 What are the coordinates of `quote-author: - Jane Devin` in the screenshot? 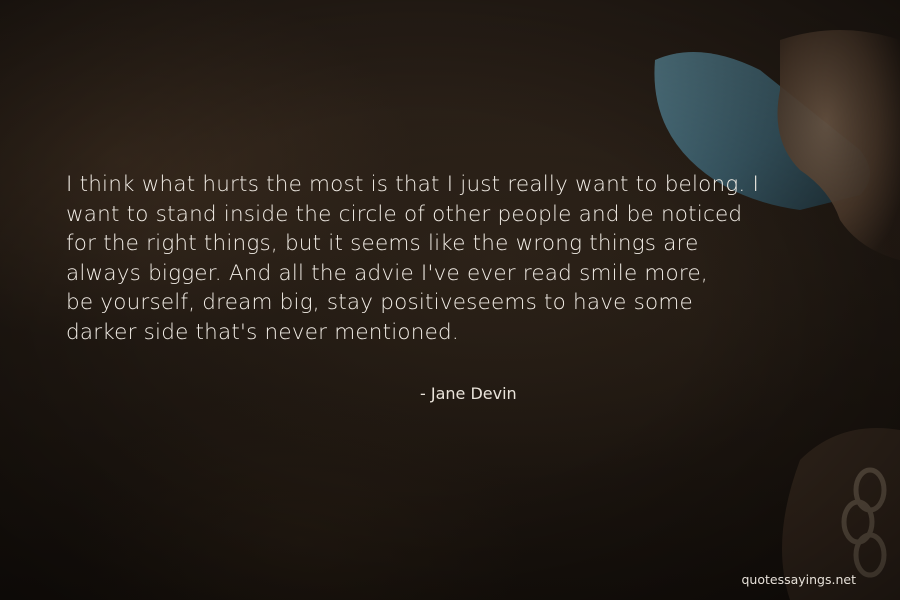 It's located at (468, 393).